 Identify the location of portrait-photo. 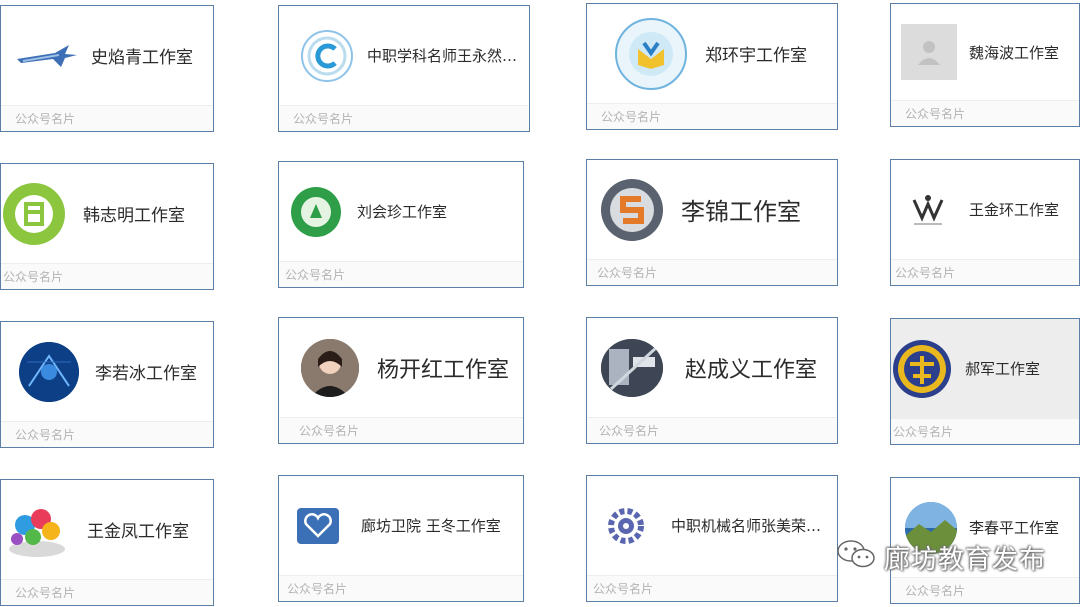
(330, 367).